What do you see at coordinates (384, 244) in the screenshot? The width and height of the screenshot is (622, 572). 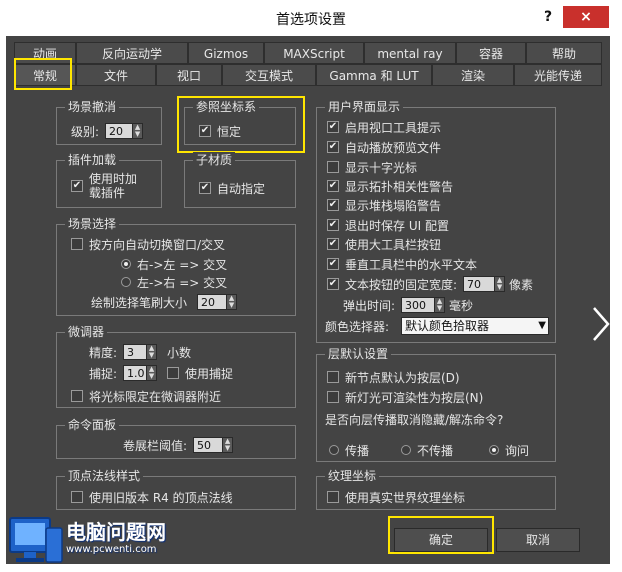 I see `ui-option-row: ✔ 使用大工具栏按钮` at bounding box center [384, 244].